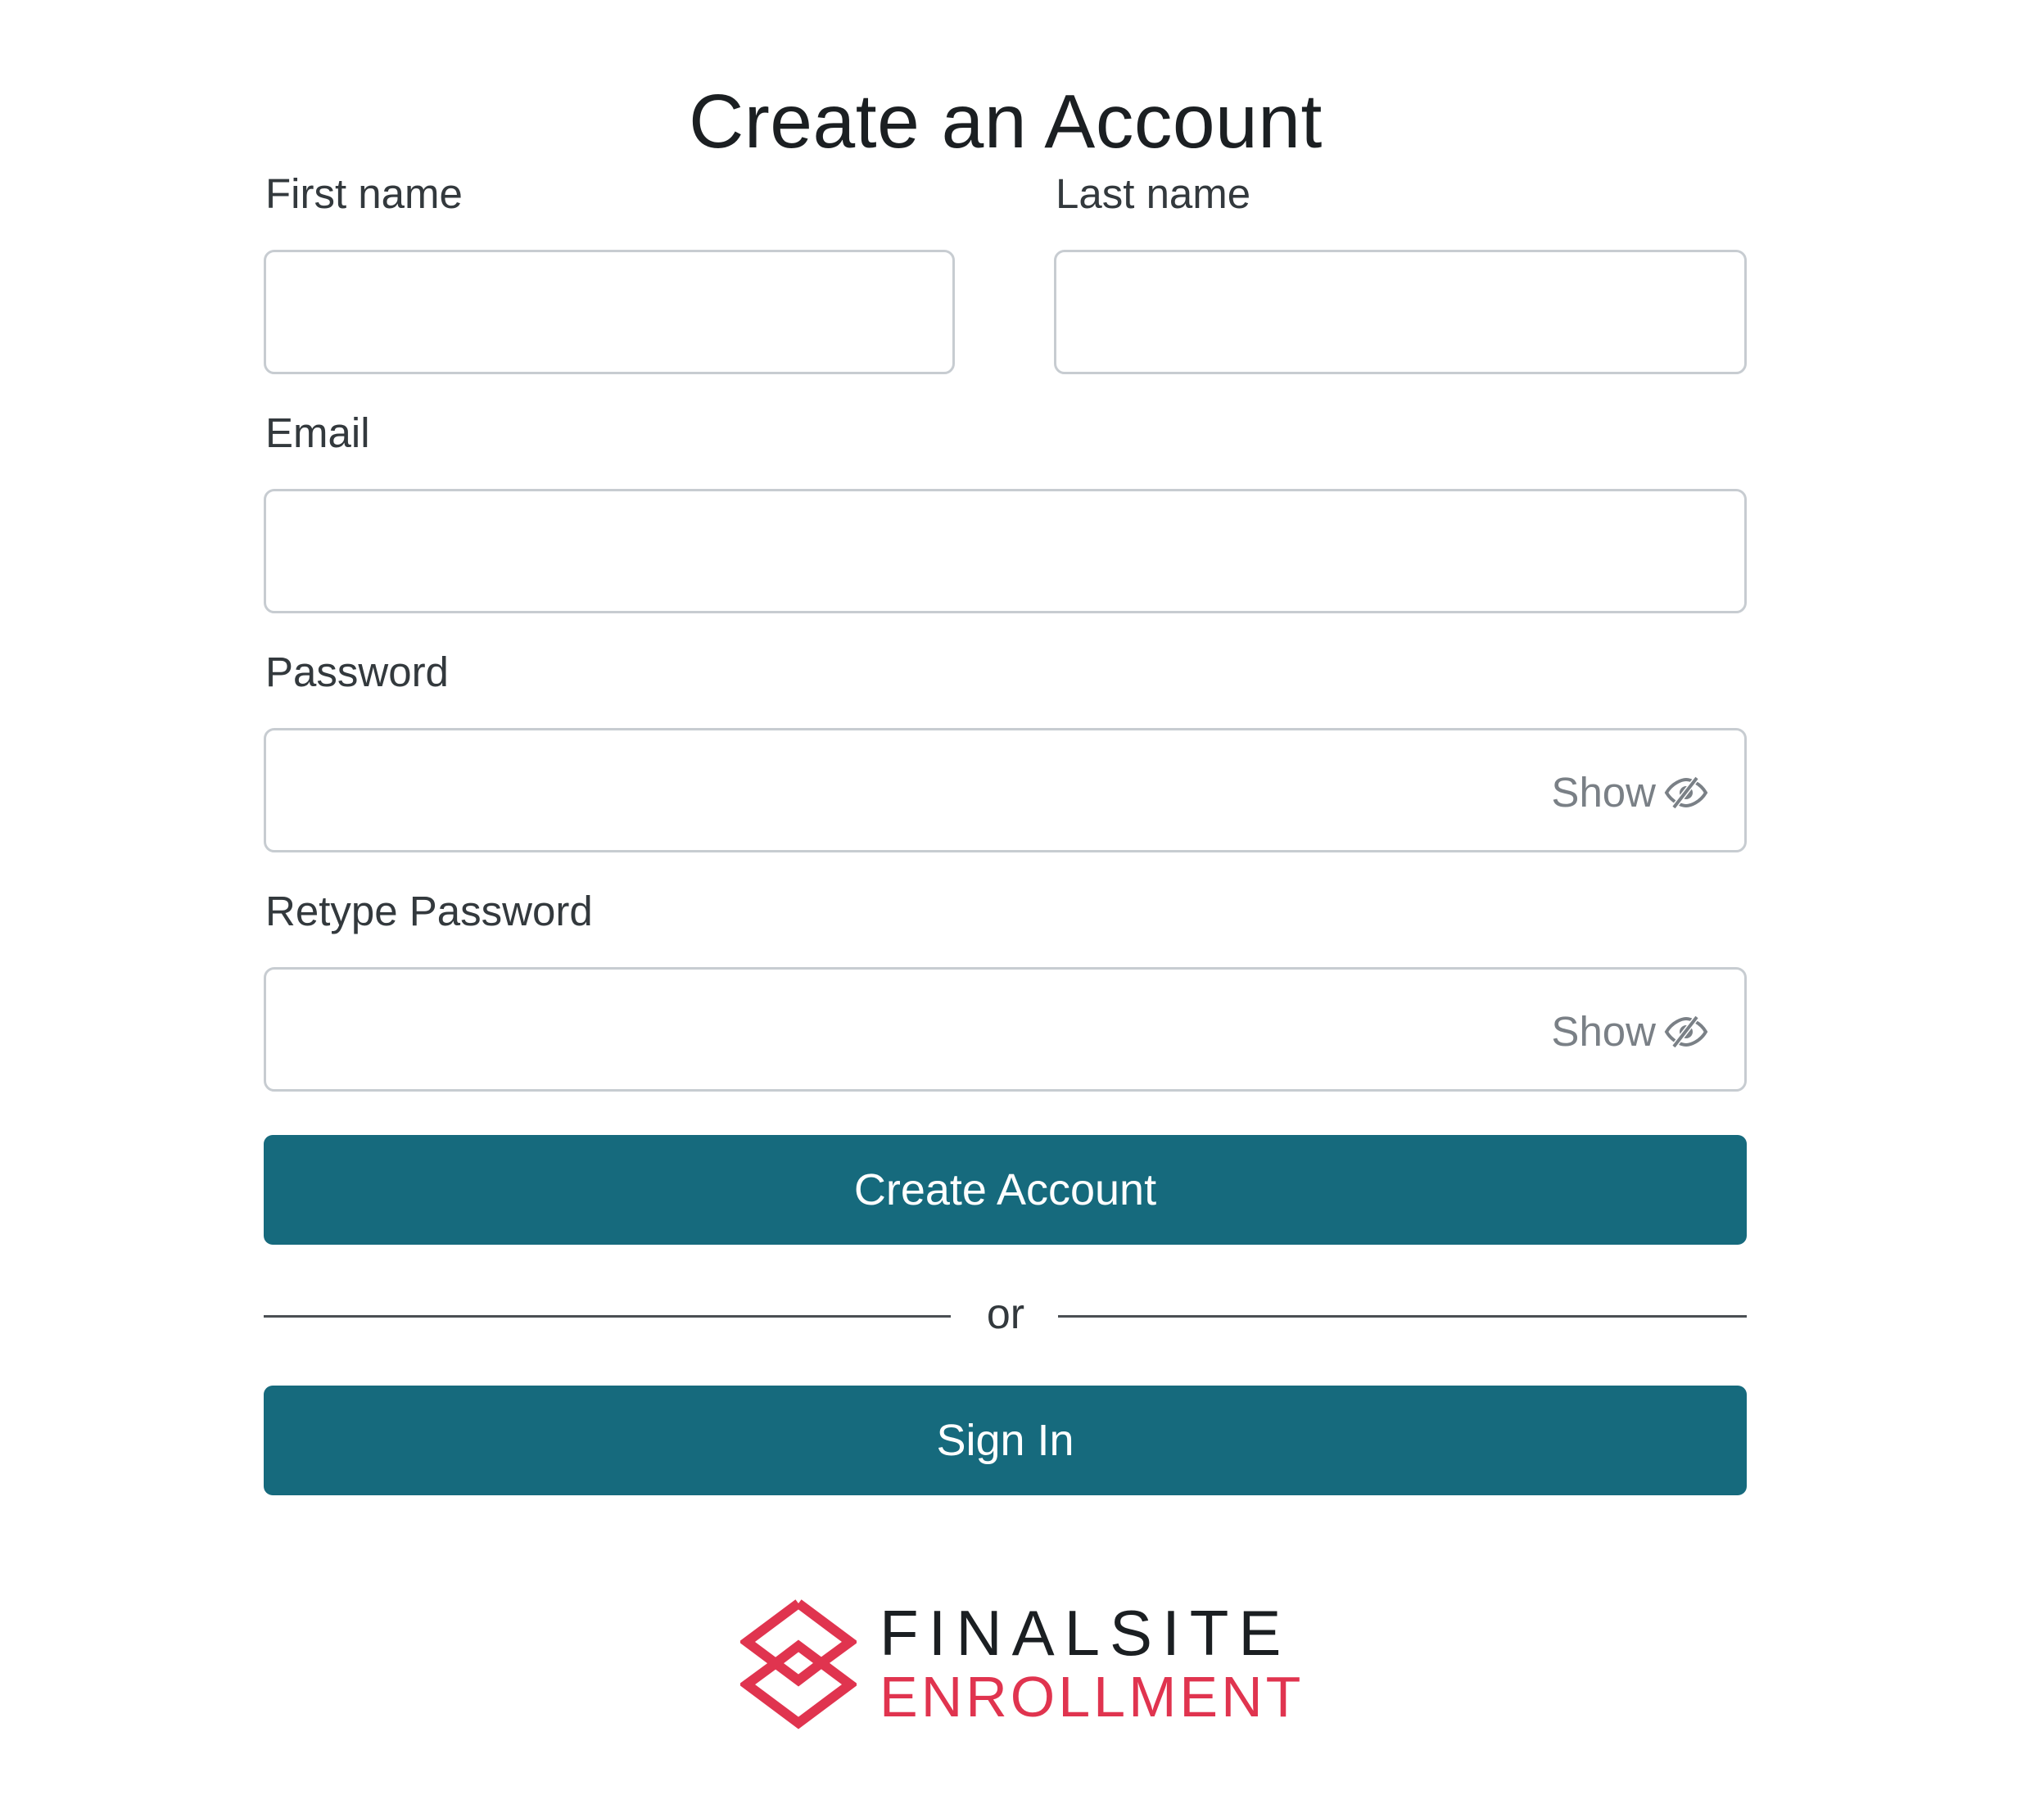  What do you see at coordinates (1153, 193) in the screenshot?
I see `last-name-label: Last name` at bounding box center [1153, 193].